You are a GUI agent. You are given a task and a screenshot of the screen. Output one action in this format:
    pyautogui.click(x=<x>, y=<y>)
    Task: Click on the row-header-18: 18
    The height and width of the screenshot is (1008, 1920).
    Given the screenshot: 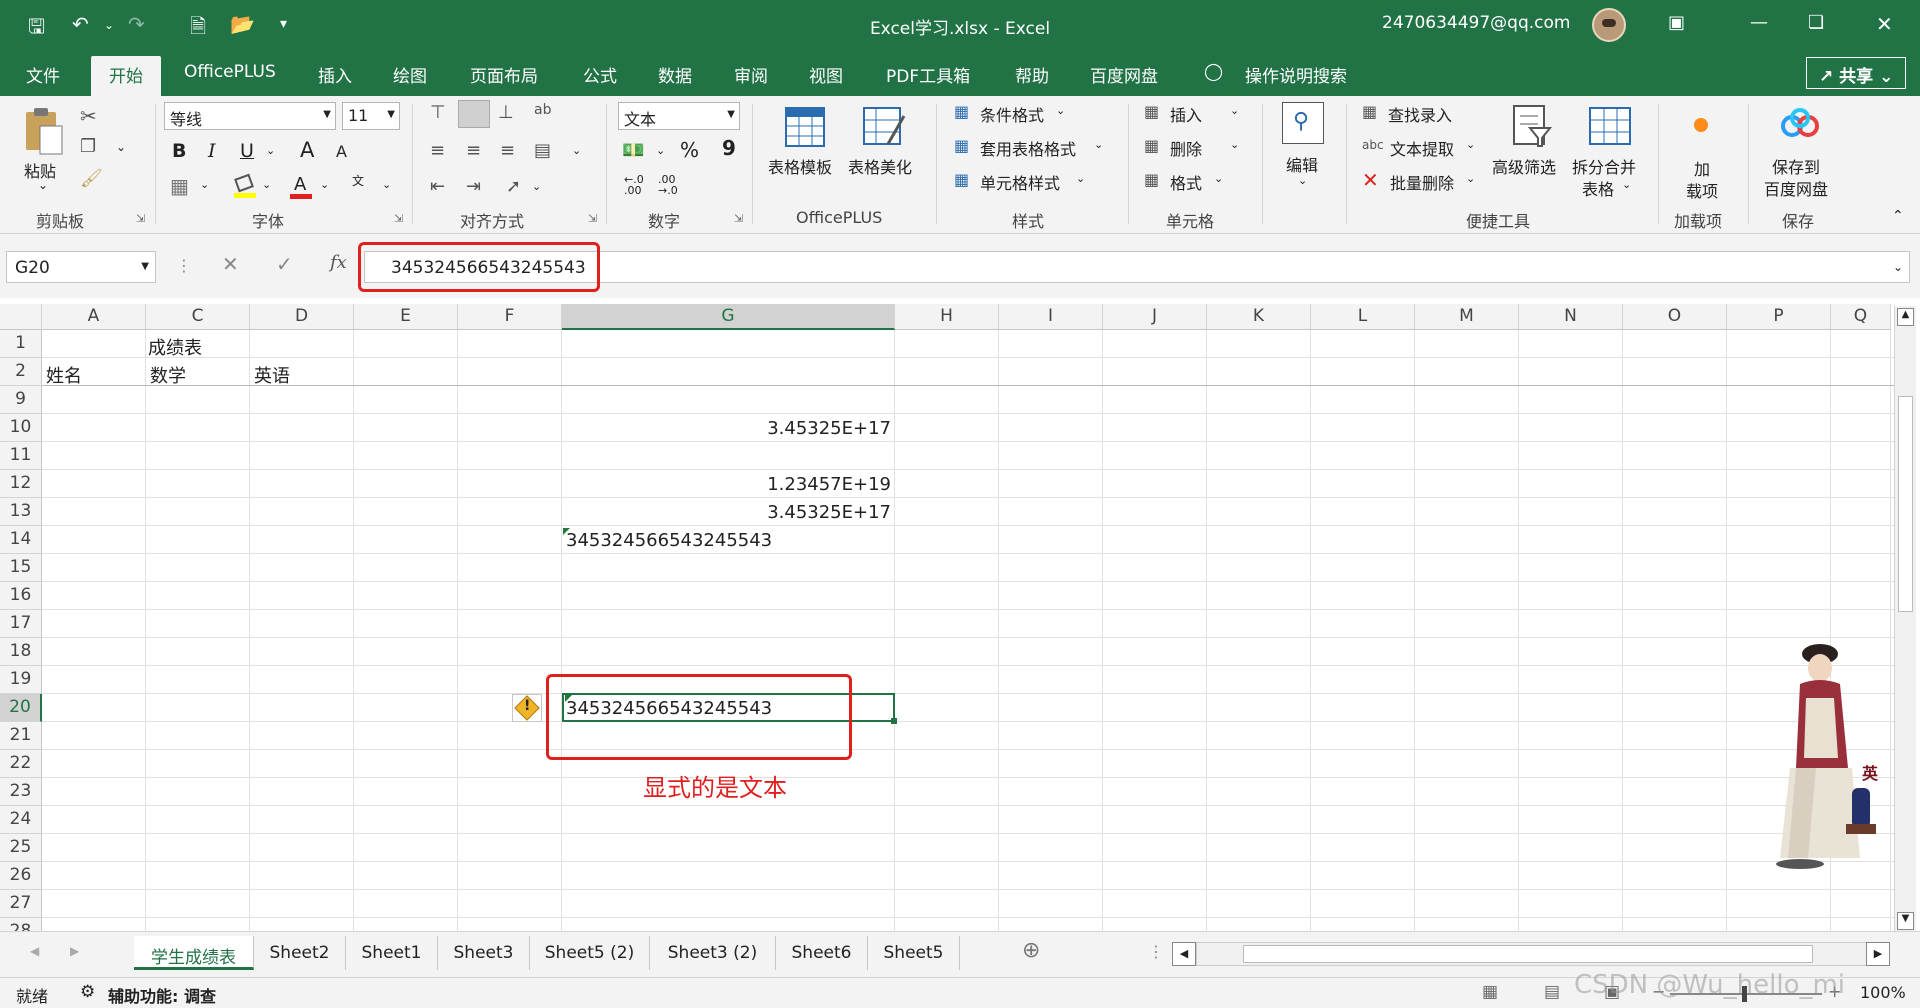 What is the action you would take?
    pyautogui.click(x=21, y=652)
    